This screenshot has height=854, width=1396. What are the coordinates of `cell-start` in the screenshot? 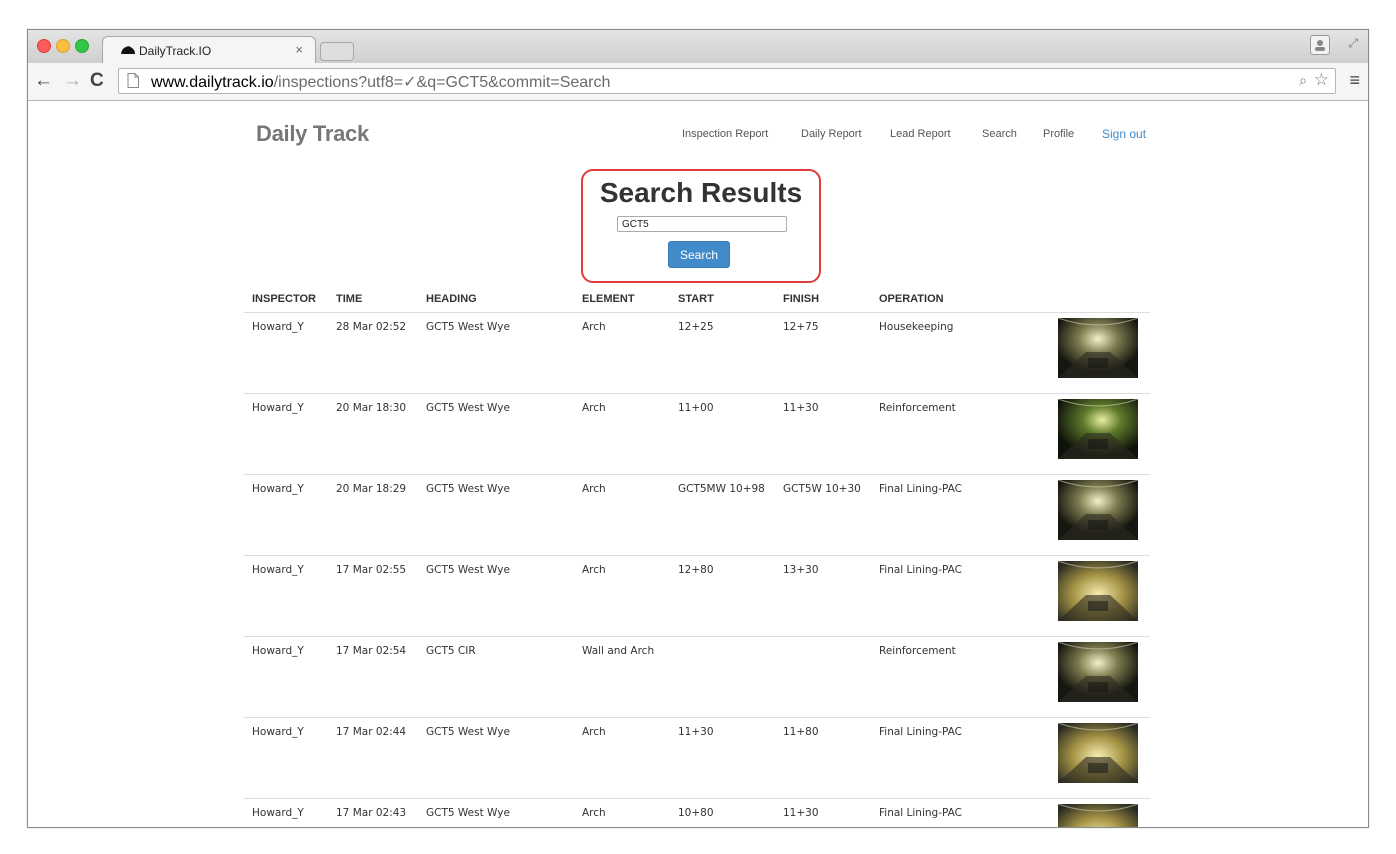 It's located at (722, 677).